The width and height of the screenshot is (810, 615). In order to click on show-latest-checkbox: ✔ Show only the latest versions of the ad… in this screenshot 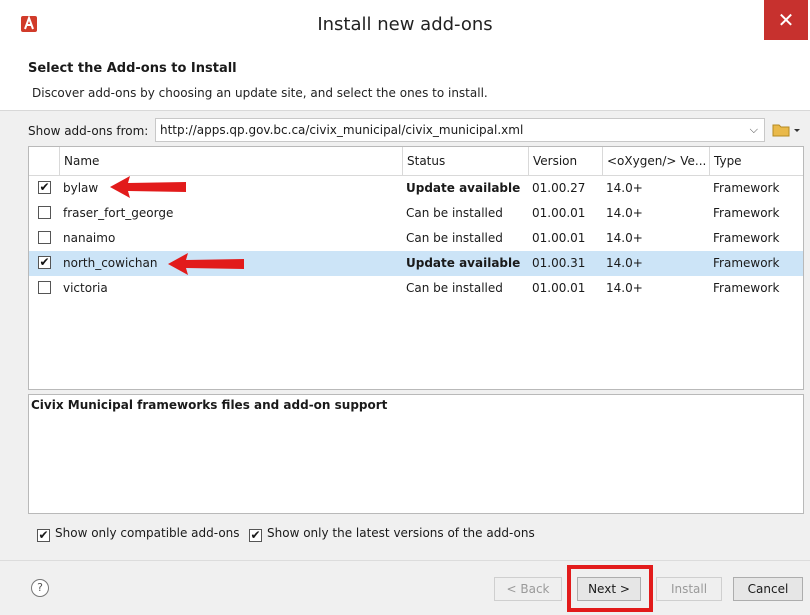, I will do `click(392, 533)`.